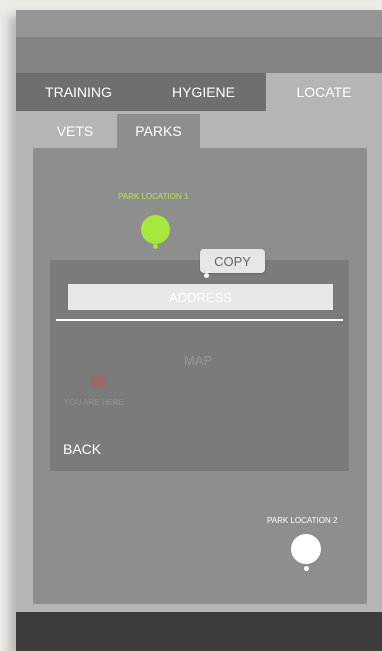 This screenshot has height=651, width=382. What do you see at coordinates (203, 92) in the screenshot?
I see `tab-hygiene: HYGIENE` at bounding box center [203, 92].